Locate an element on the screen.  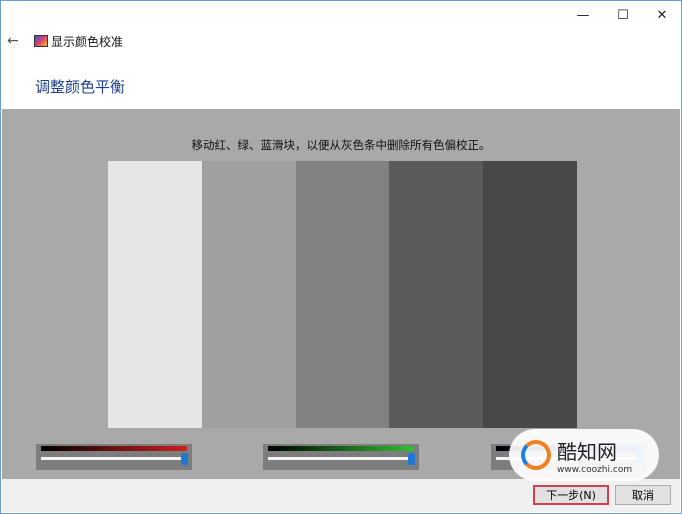
cancel-button: 取消 is located at coordinates (643, 495).